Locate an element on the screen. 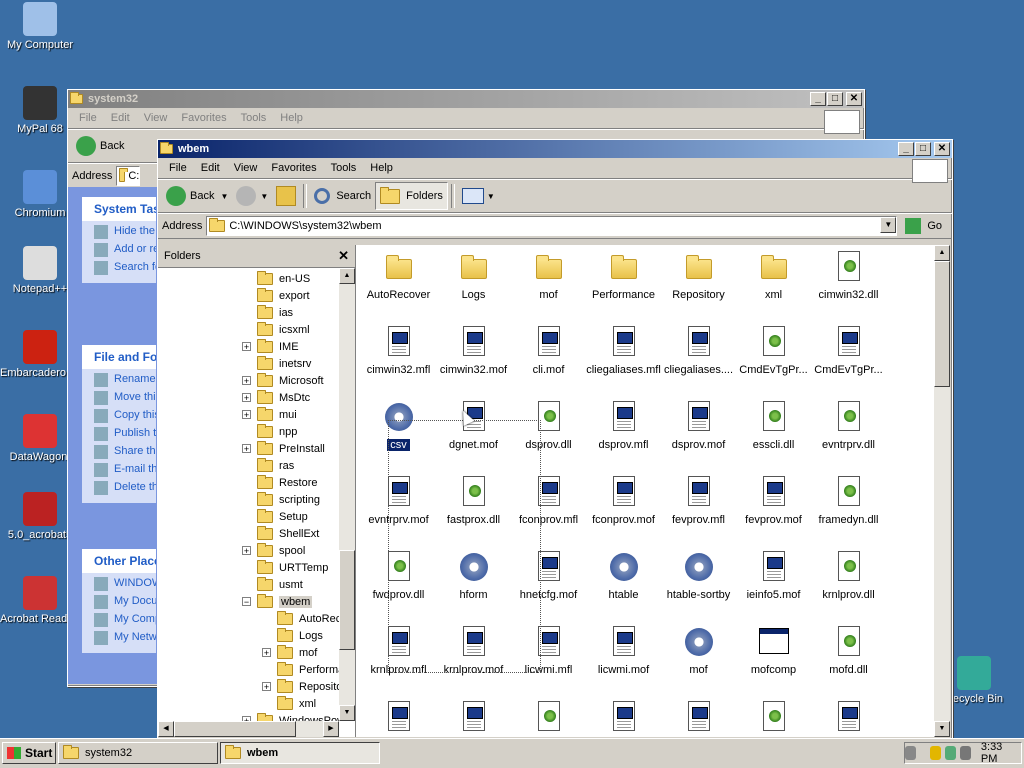  expand-toggle-icon: − is located at coordinates (246, 602).